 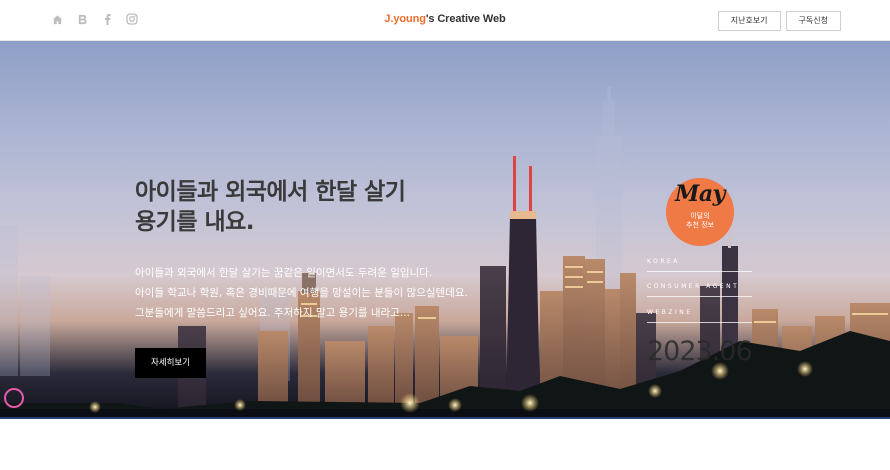 I want to click on headline-line-2: 용기를 내요., so click(x=195, y=222).